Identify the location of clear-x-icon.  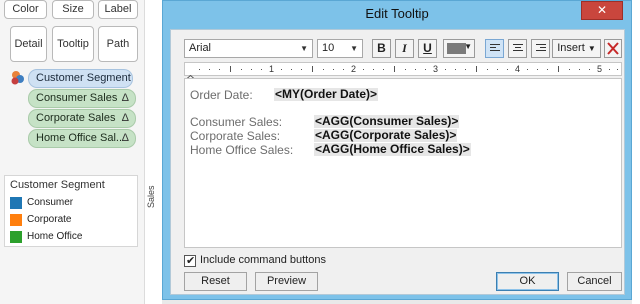
(613, 48).